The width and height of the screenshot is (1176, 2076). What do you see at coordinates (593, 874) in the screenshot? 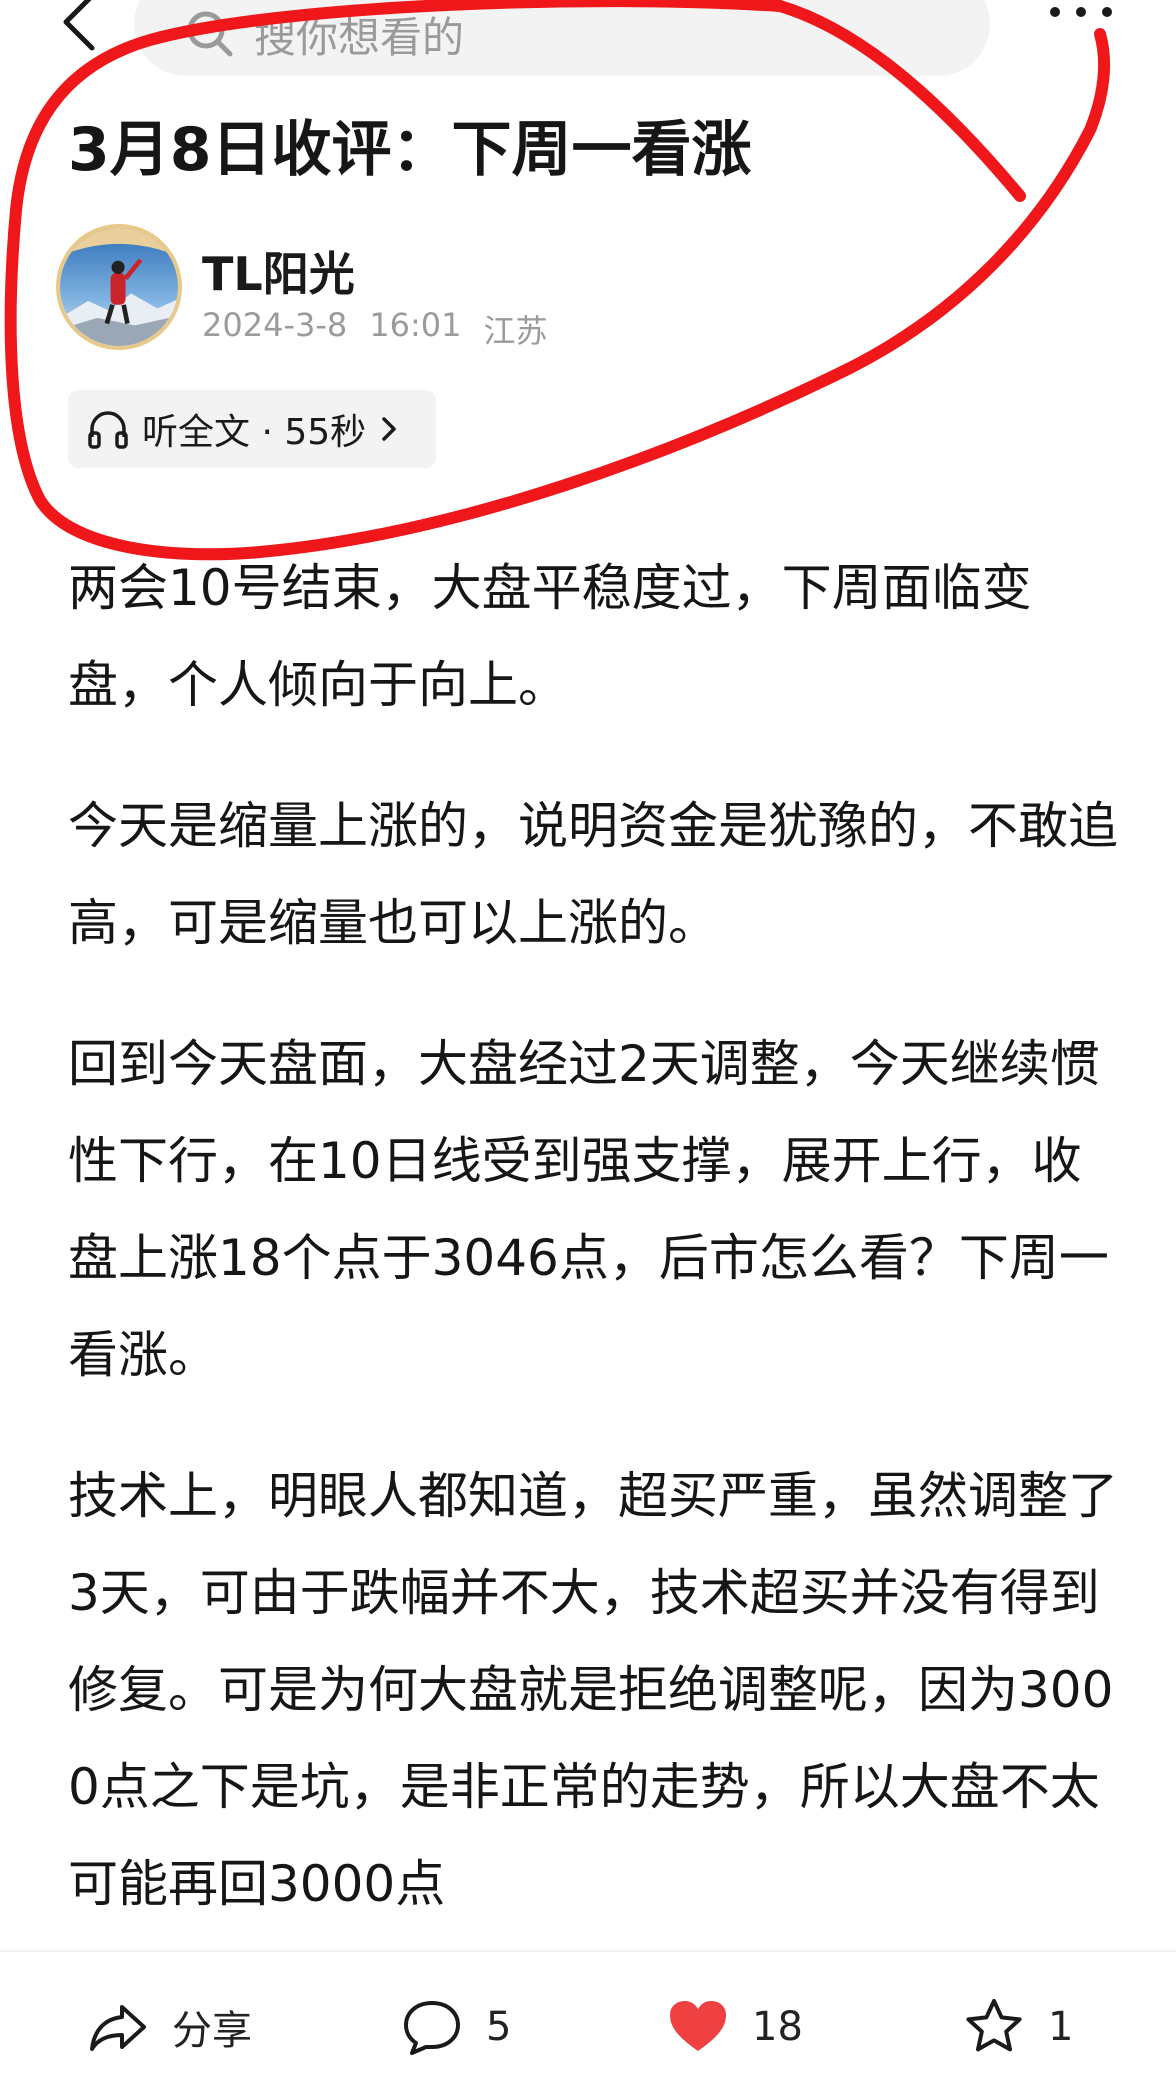
I see `paragraph: 今天是缩量上涨的，说明资金是犹豫的，不敢追高，可是缩量也可以上涨的。` at bounding box center [593, 874].